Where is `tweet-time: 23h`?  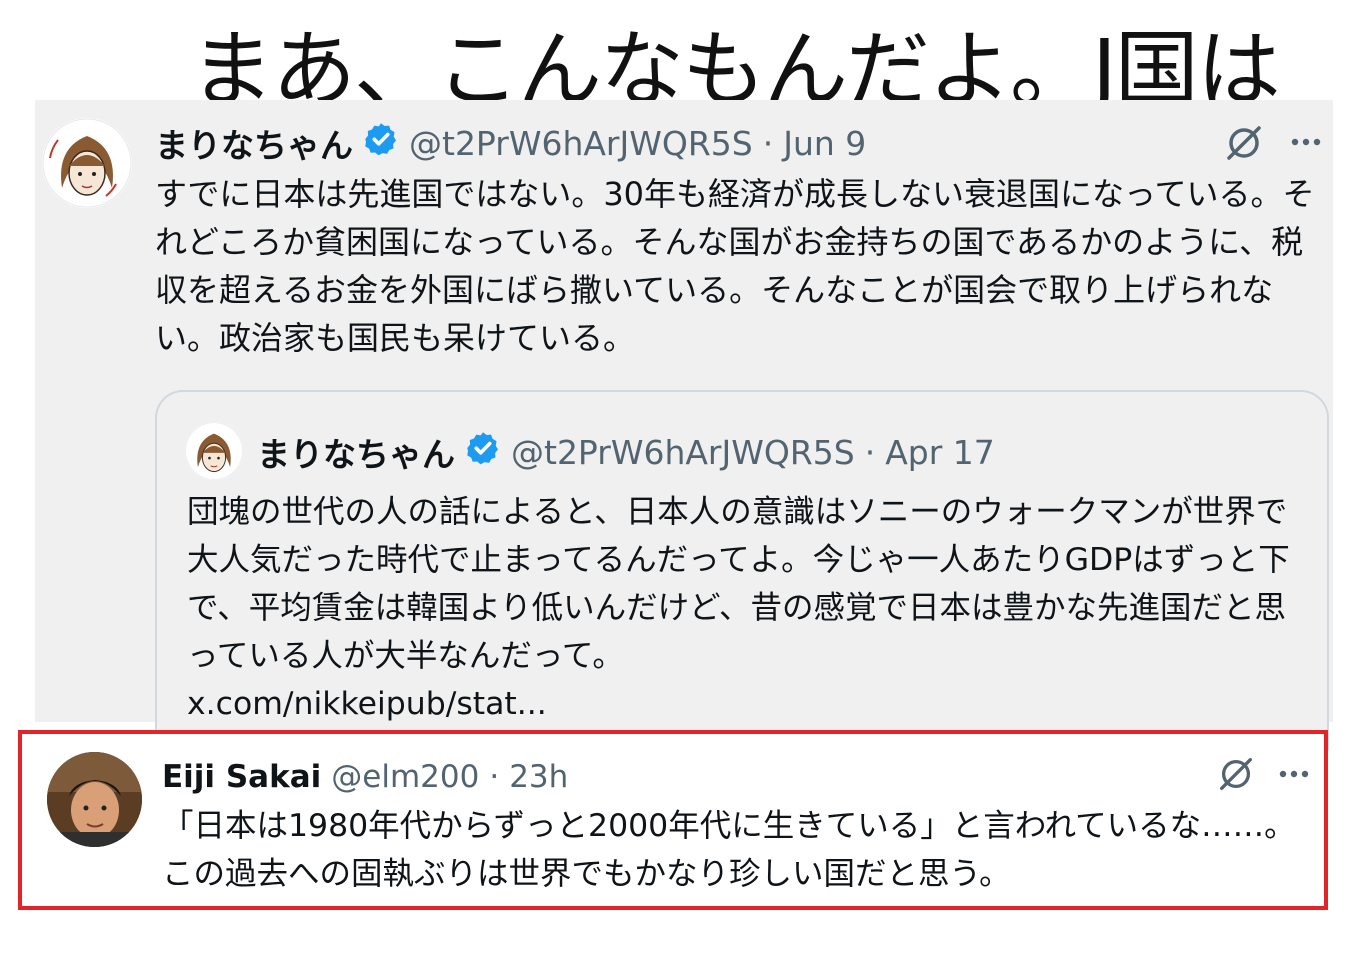
tweet-time: 23h is located at coordinates (538, 777).